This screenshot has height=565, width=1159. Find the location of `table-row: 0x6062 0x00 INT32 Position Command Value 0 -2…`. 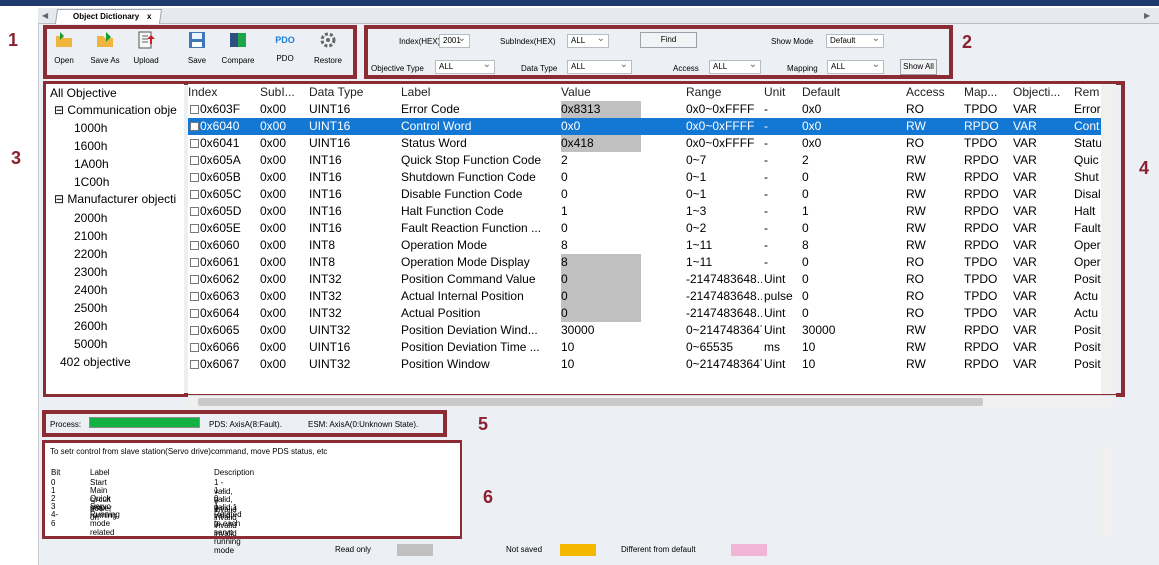

table-row: 0x6062 0x00 INT32 Position Command Value 0 -2… is located at coordinates (652, 279).